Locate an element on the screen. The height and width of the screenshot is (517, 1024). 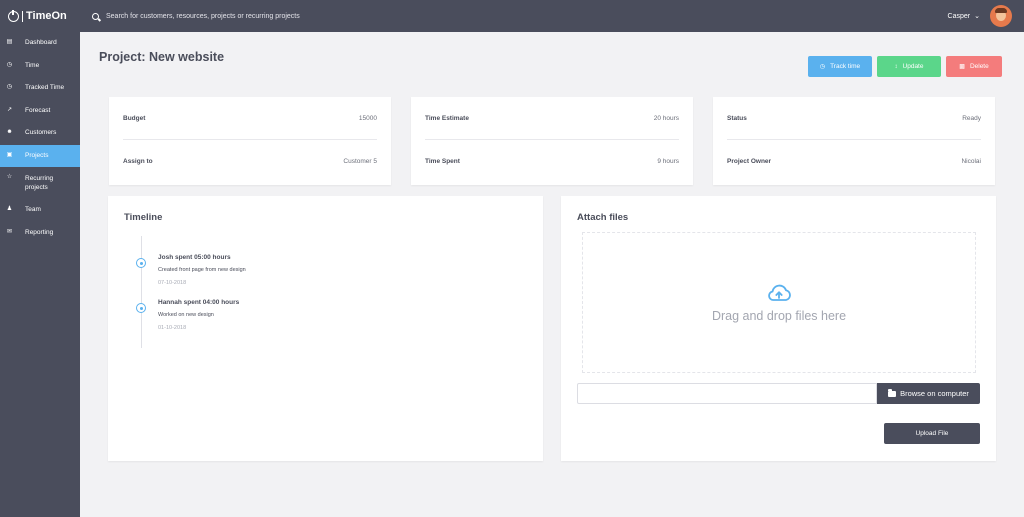
sidebar-item-tracked-time: ◷ Tracked Time is located at coordinates (40, 88).